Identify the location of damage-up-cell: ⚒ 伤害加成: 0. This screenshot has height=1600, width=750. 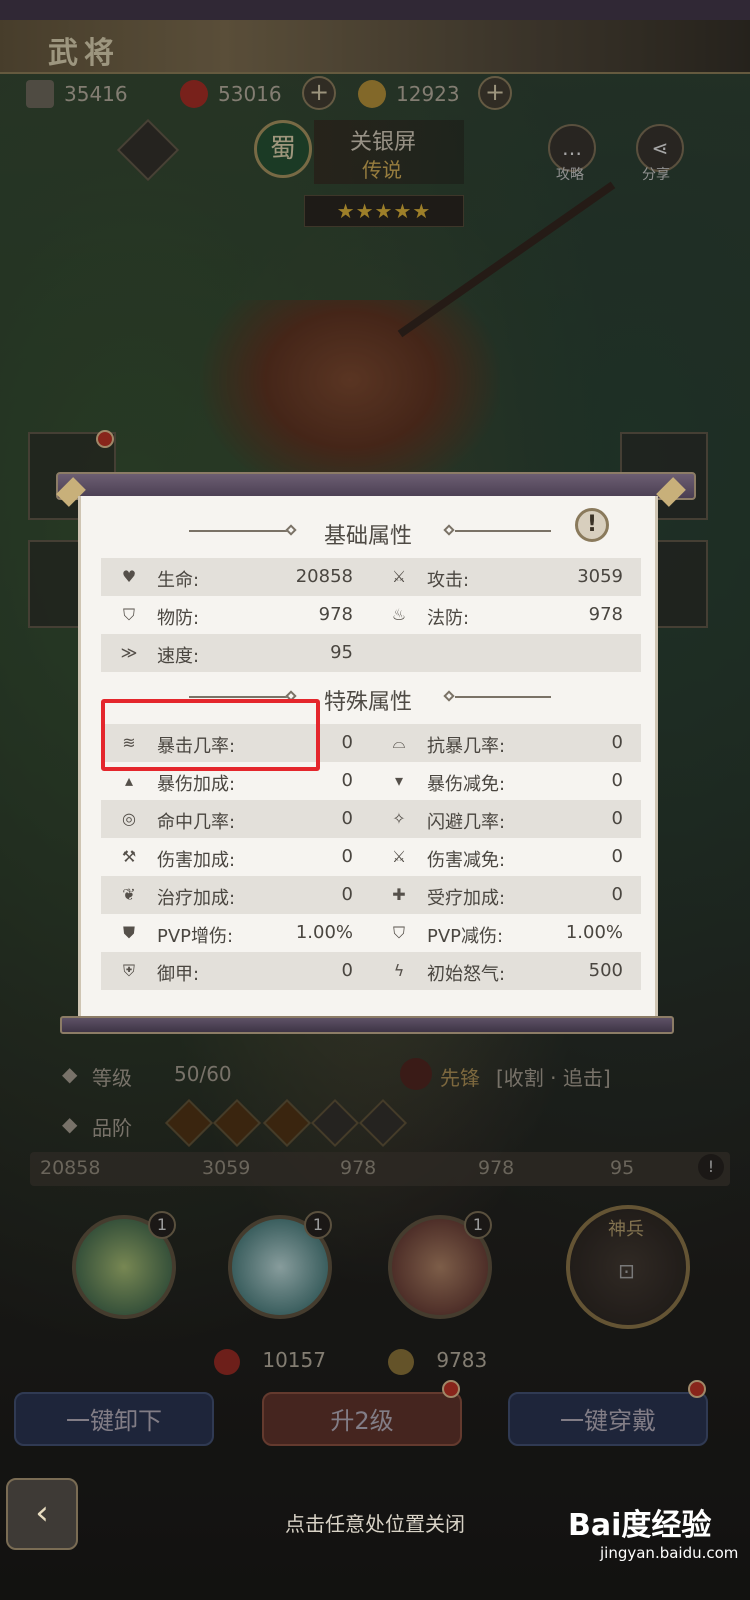
(236, 857).